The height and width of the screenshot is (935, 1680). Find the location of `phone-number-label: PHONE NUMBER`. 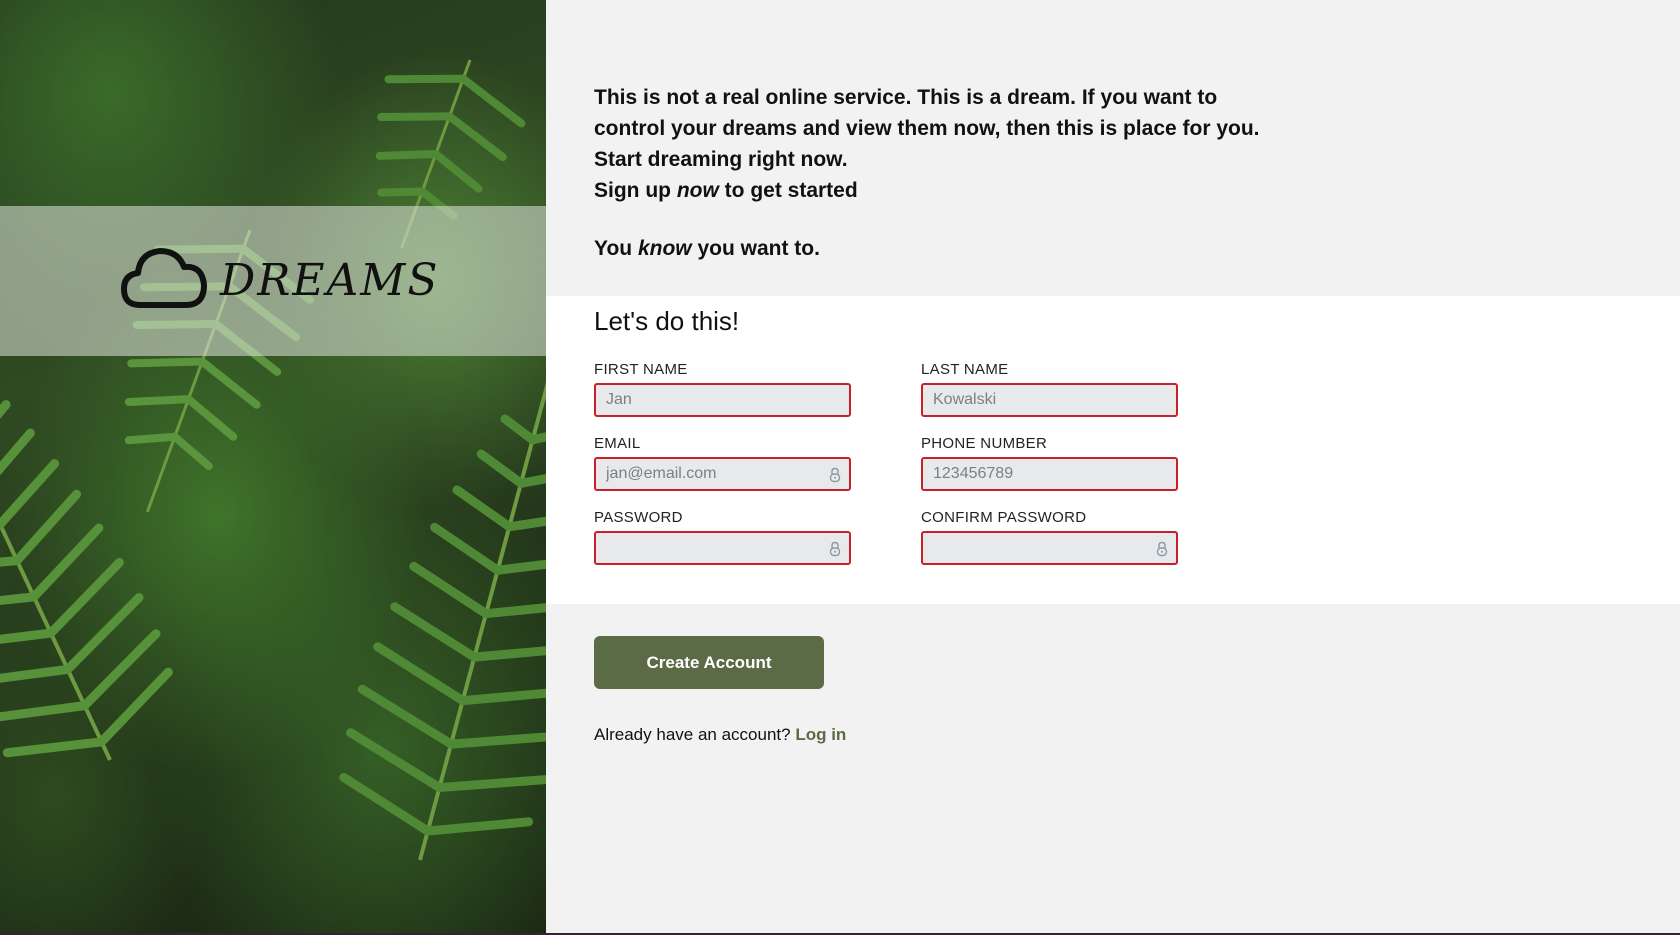

phone-number-label: PHONE NUMBER is located at coordinates (984, 443).